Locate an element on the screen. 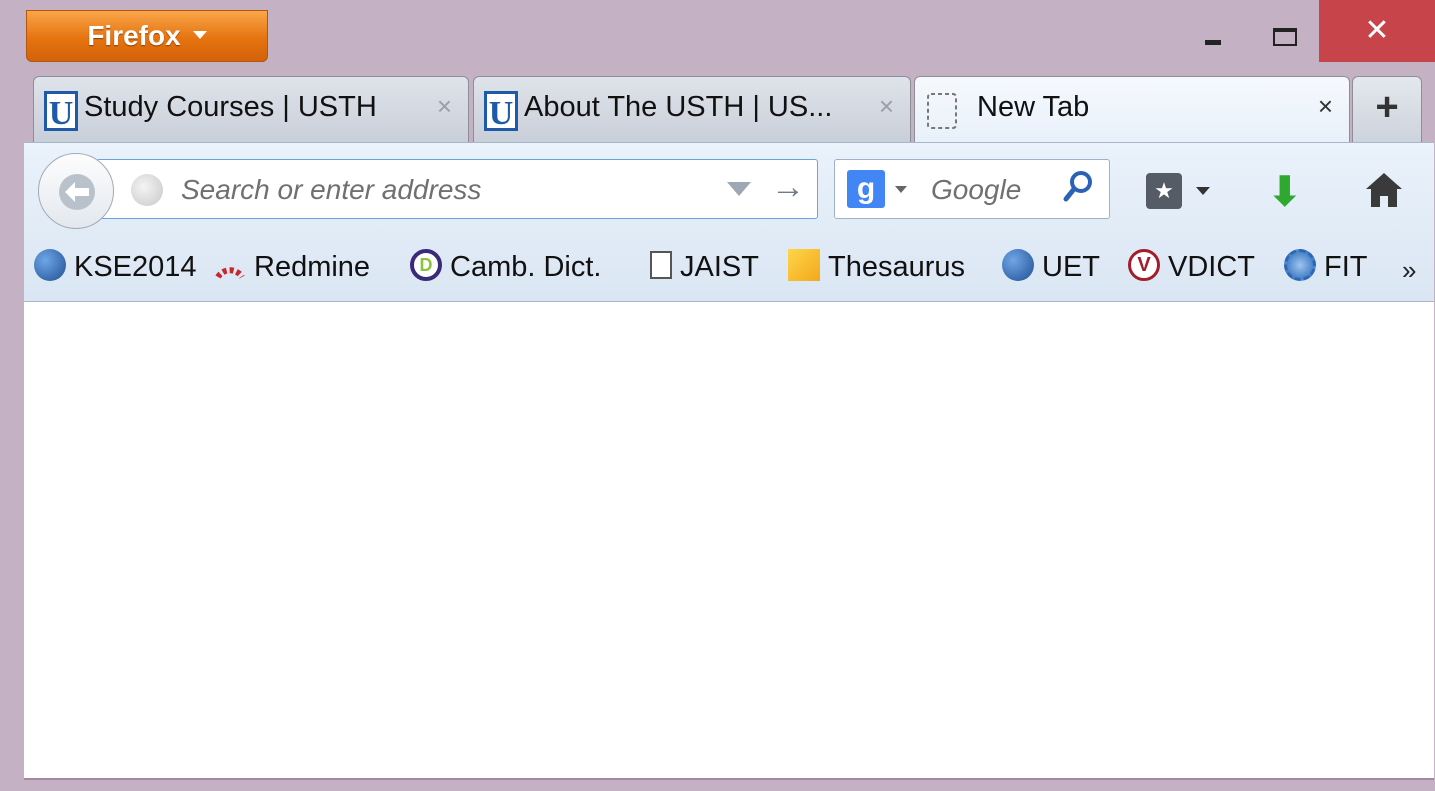  engine-dropdown-icon is located at coordinates (901, 189).